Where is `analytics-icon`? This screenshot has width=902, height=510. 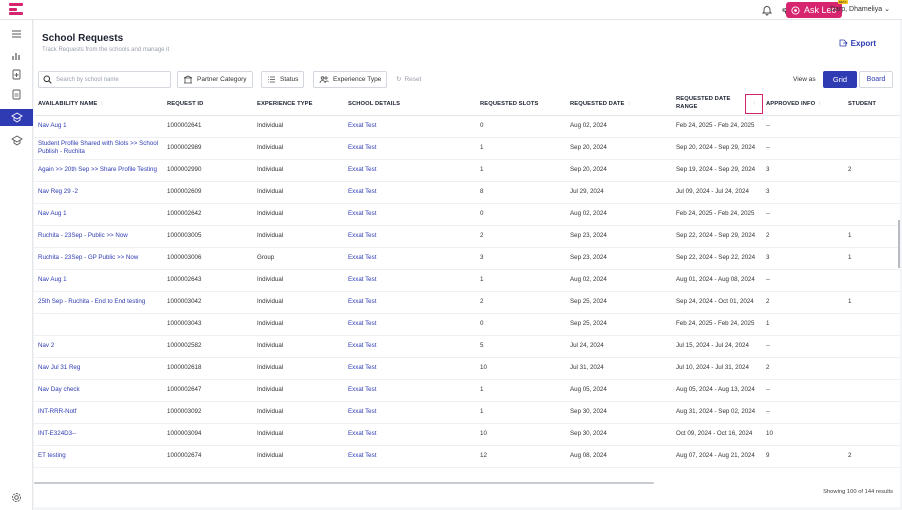 analytics-icon is located at coordinates (16, 55).